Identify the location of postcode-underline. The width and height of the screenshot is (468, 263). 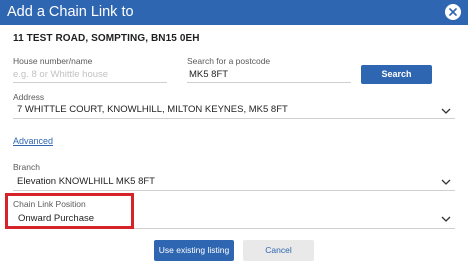
(269, 82).